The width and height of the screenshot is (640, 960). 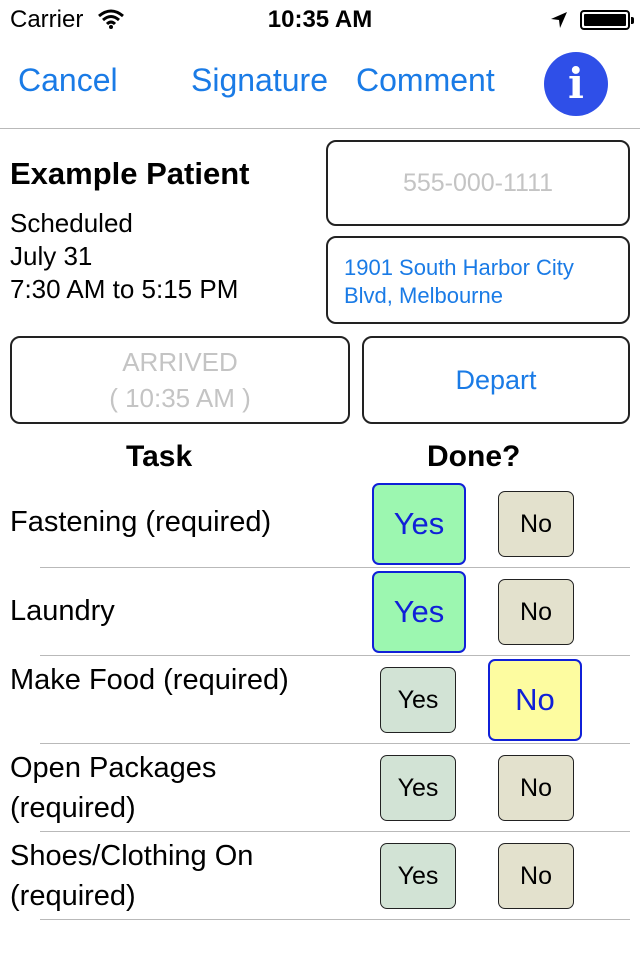 I want to click on address-text: 1901 South Harbor City Blvd, Melbourne, so click(x=459, y=281).